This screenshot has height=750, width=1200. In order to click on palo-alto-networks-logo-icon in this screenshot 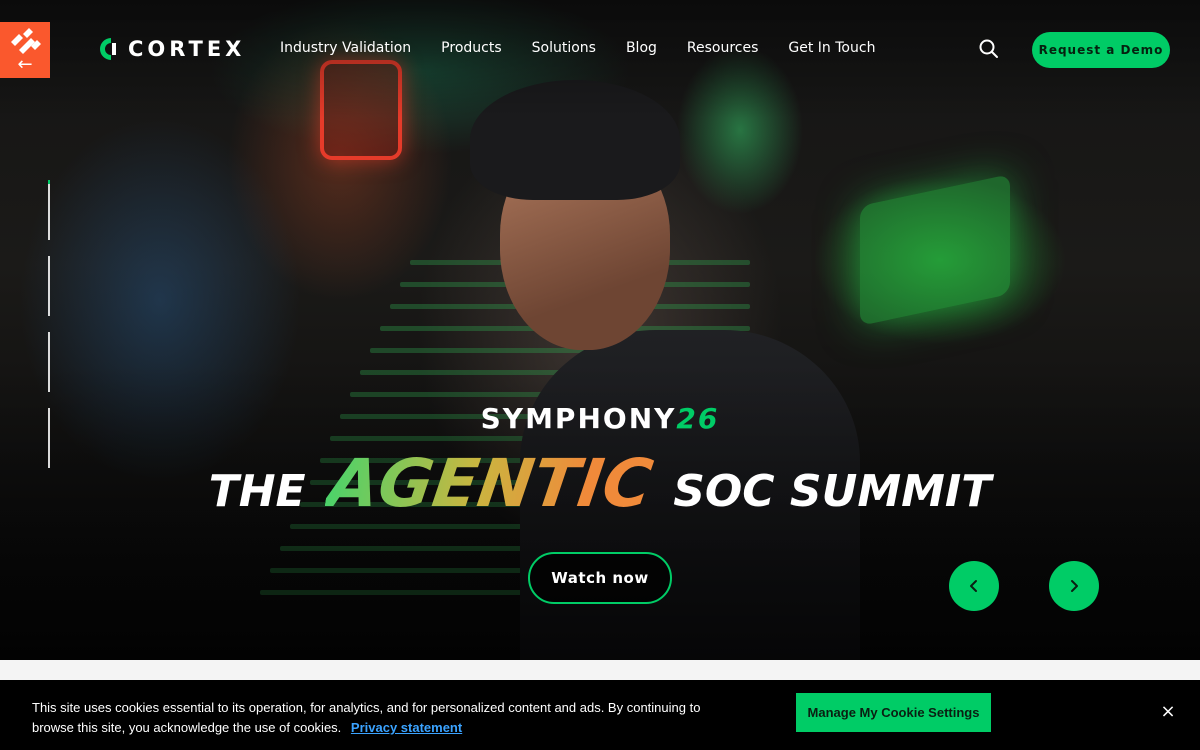, I will do `click(26, 41)`.